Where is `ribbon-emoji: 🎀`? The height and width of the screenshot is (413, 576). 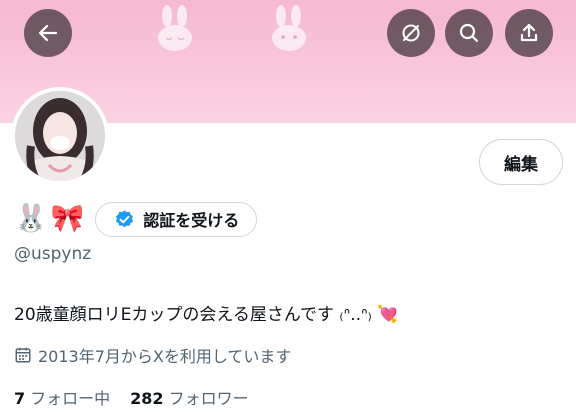 ribbon-emoji: 🎀 is located at coordinates (67, 218).